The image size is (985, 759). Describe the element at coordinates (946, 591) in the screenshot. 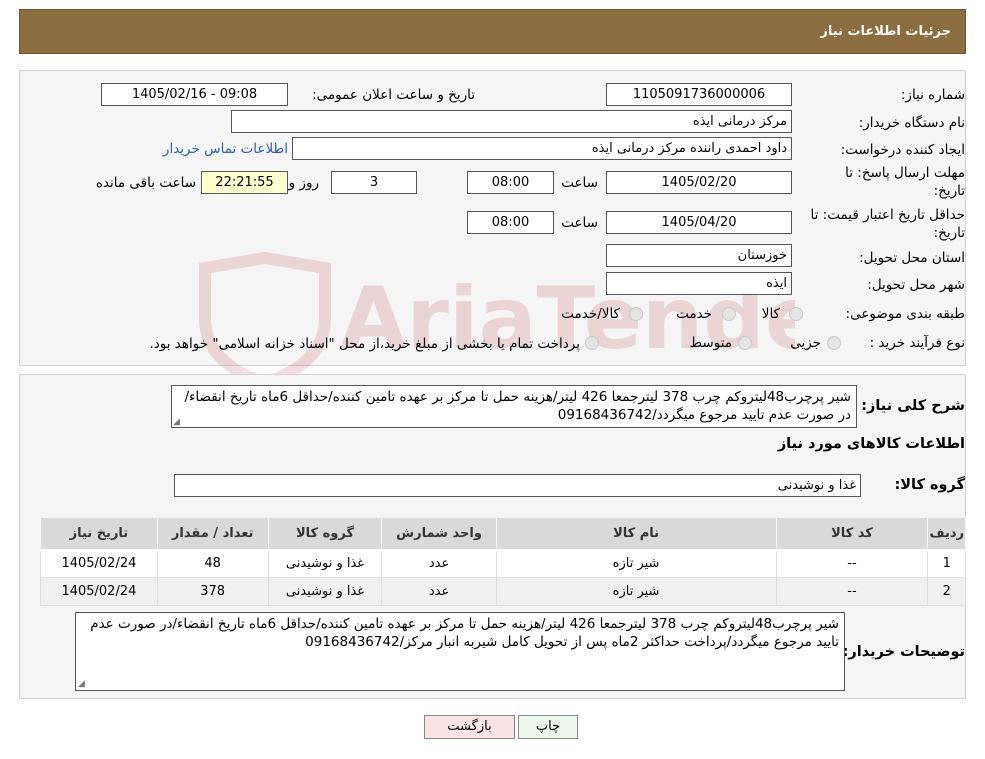

I see `cell-row: 2` at that location.